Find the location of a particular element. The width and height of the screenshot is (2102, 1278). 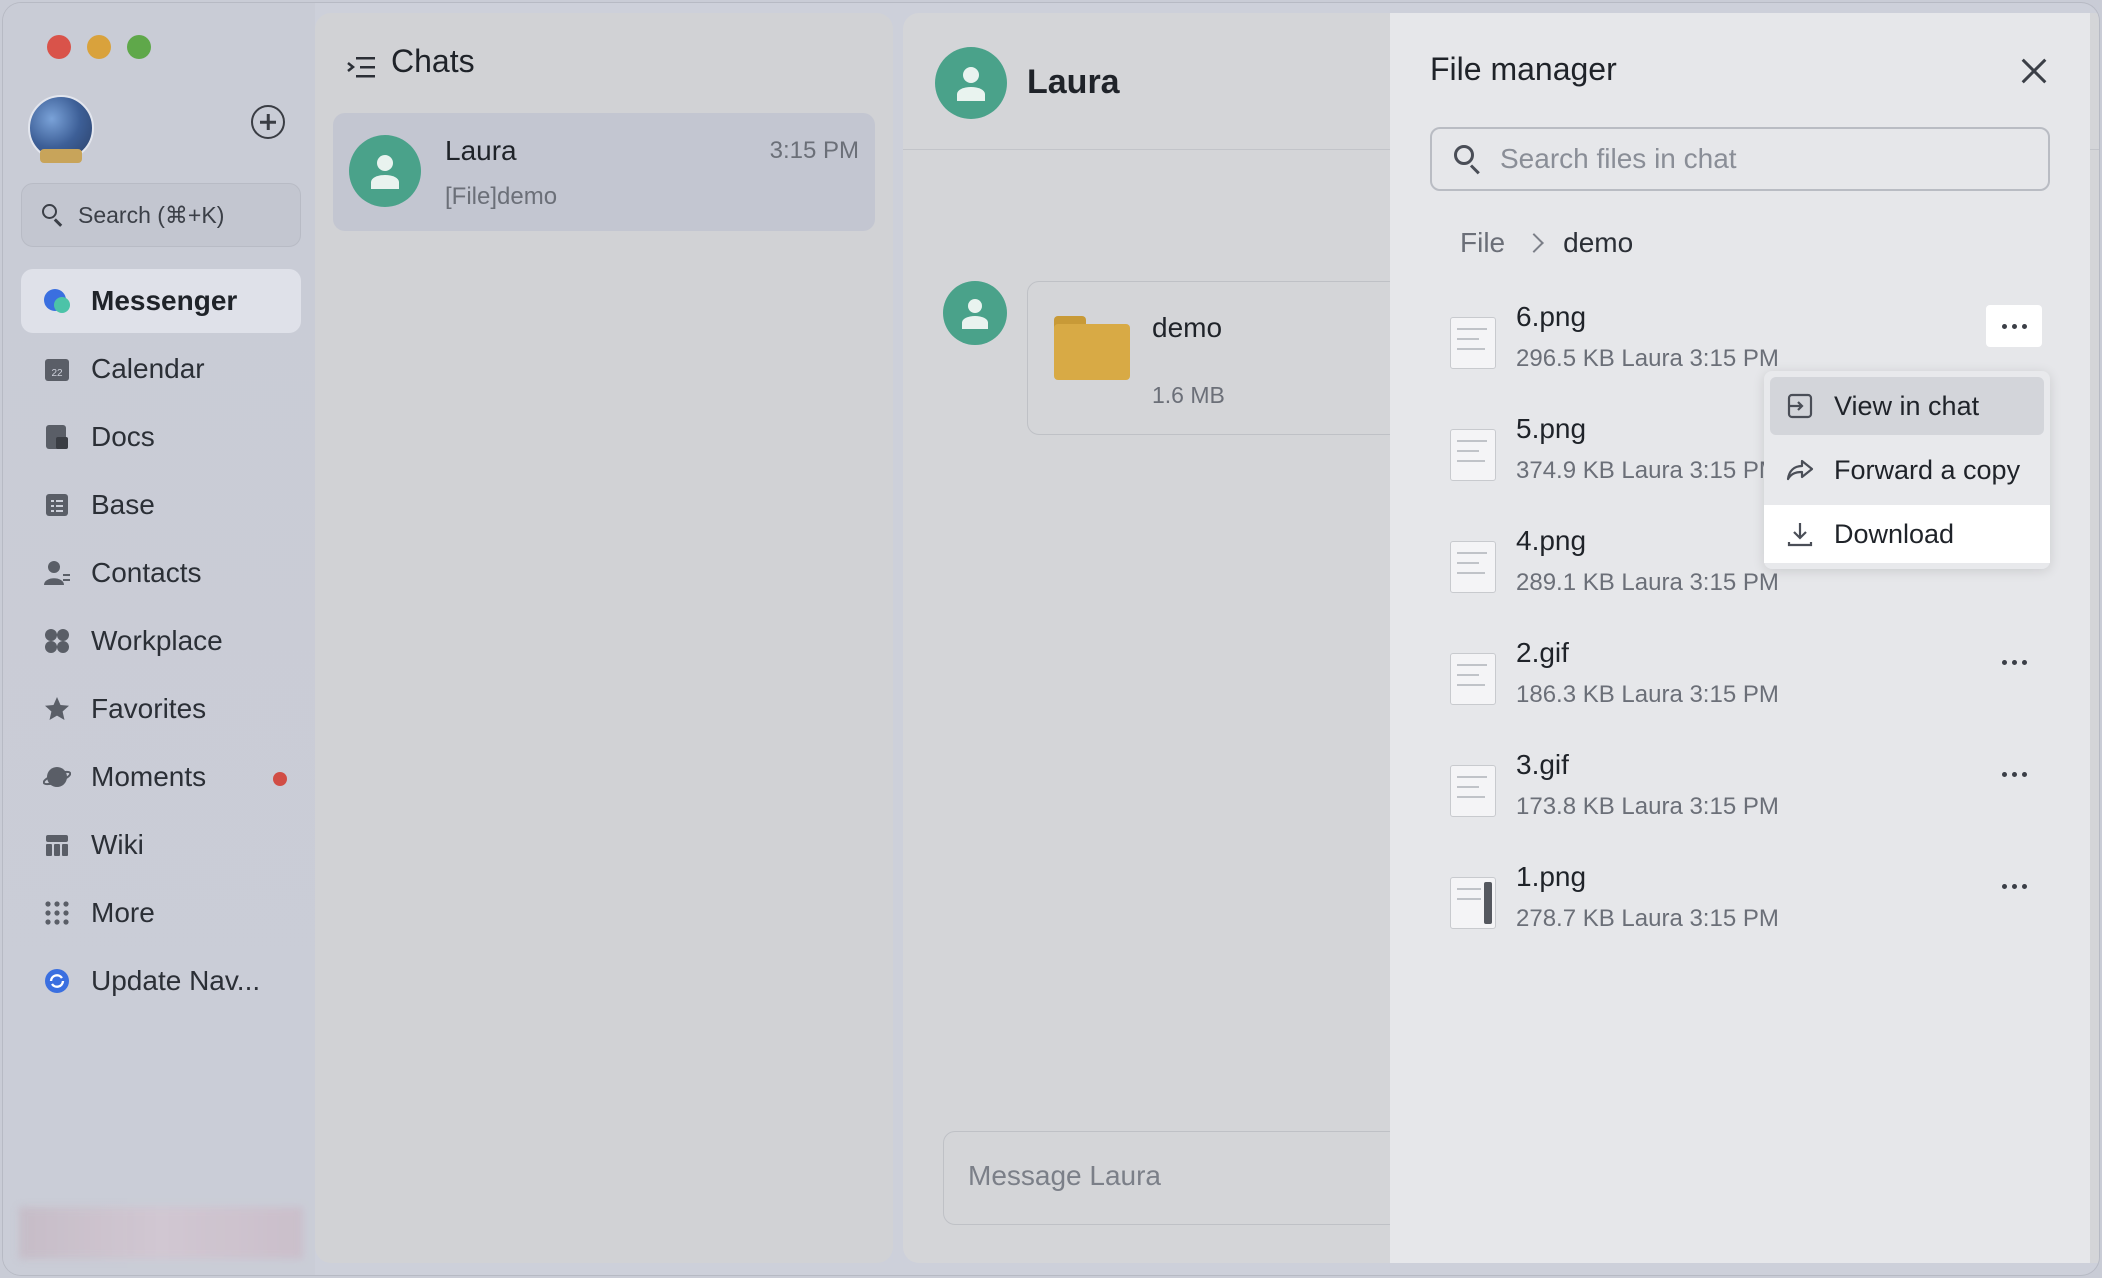

chat-list-toggle-icon is located at coordinates (361, 63).